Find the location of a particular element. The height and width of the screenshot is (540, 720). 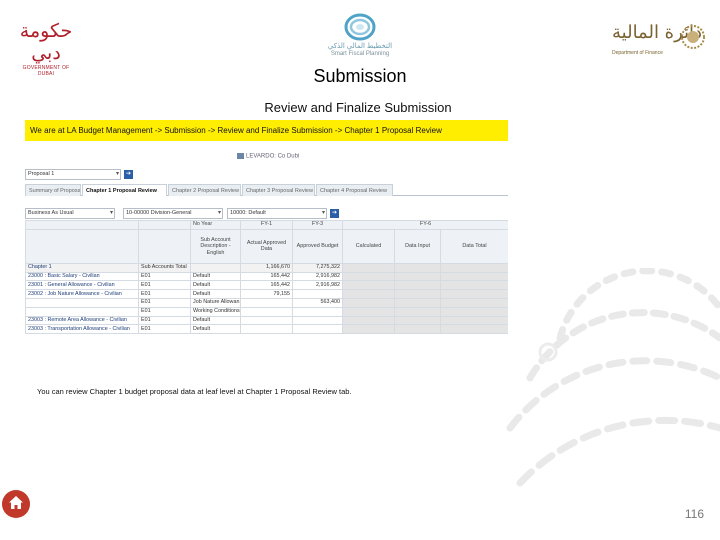

department-of-finance-logo: دائرة المالية Department of Finance is located at coordinates (659, 42).